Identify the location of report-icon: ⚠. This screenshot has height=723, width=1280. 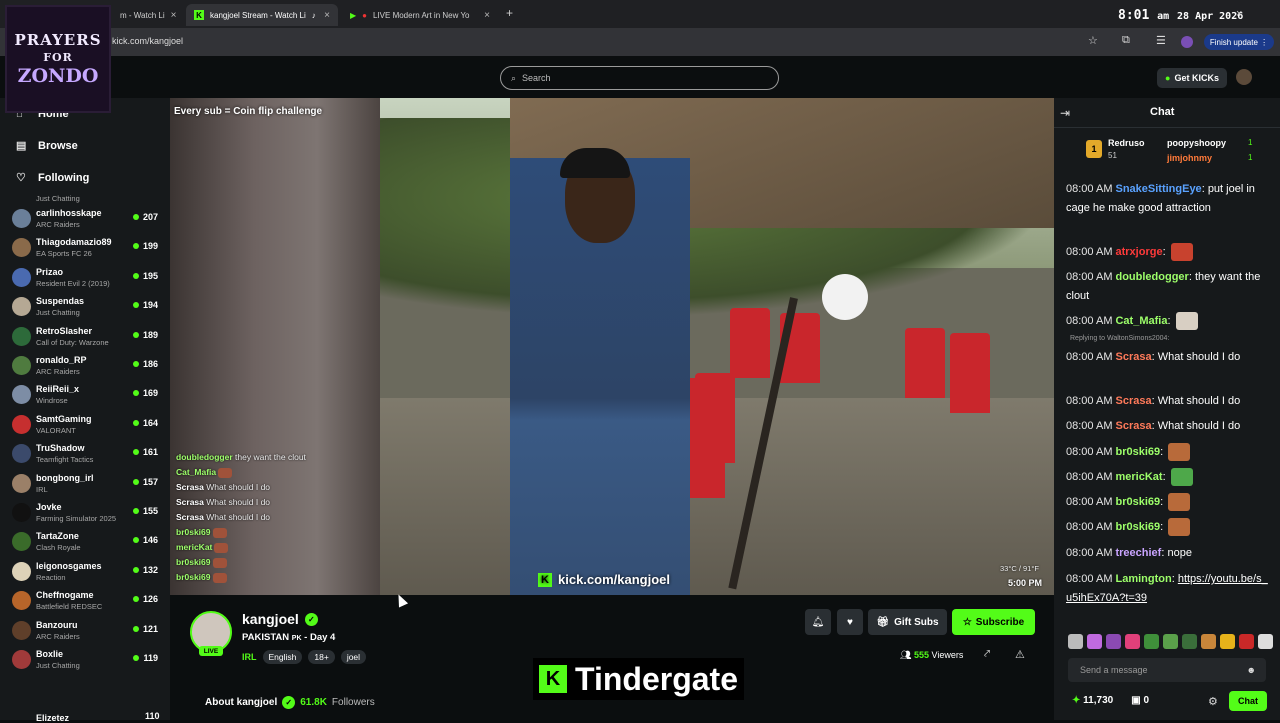
(1020, 654).